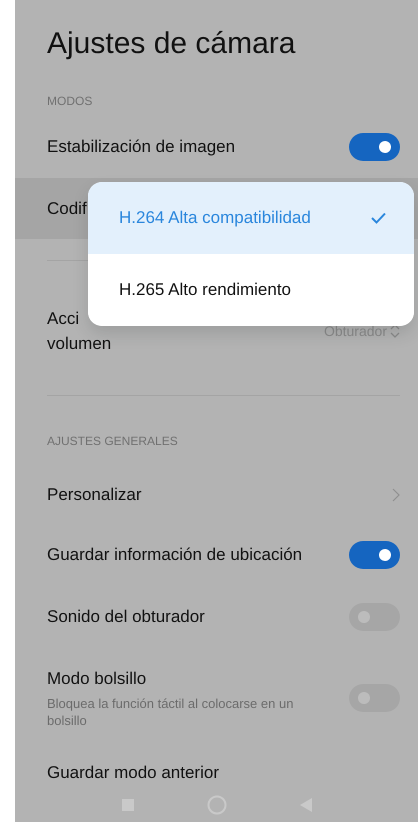 This screenshot has height=822, width=418. I want to click on page-title: Ajustes de cámara, so click(171, 44).